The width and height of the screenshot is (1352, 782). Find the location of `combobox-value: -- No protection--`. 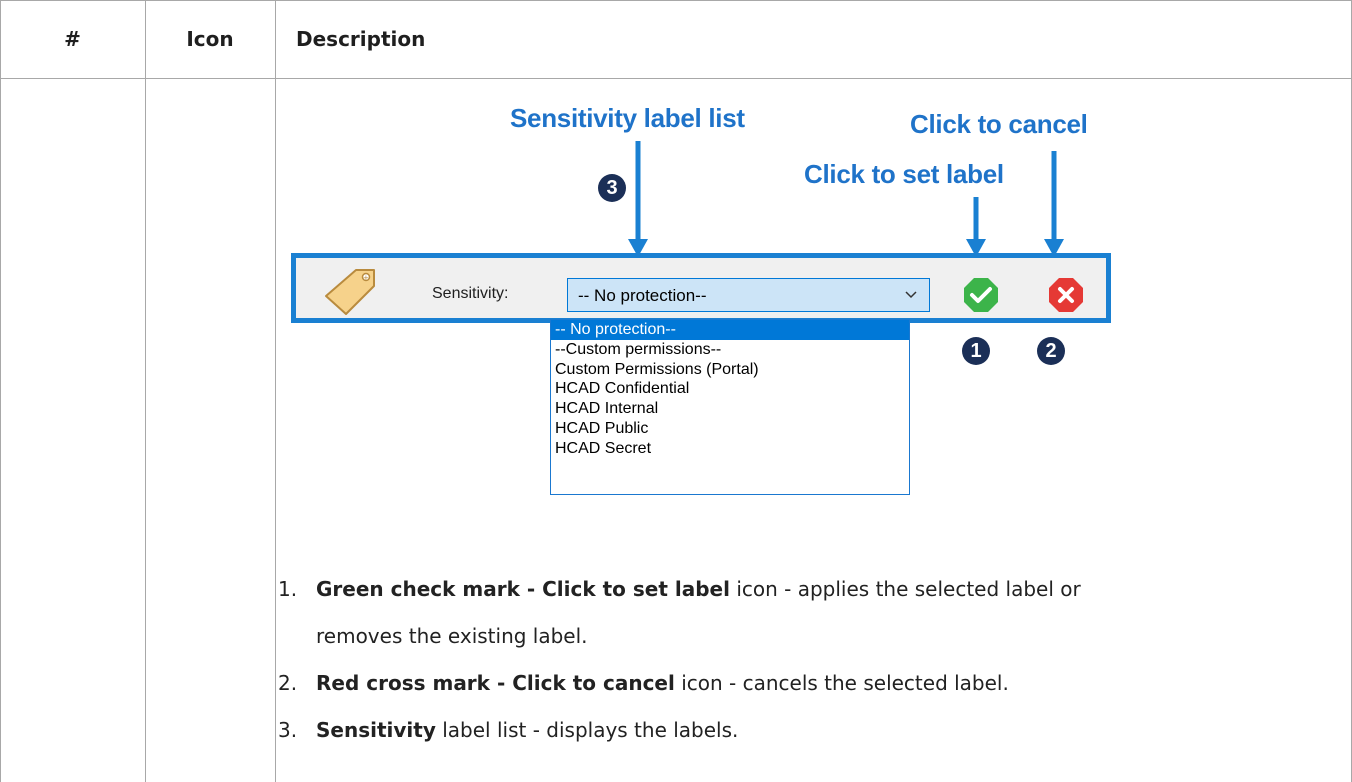

combobox-value: -- No protection-- is located at coordinates (642, 295).